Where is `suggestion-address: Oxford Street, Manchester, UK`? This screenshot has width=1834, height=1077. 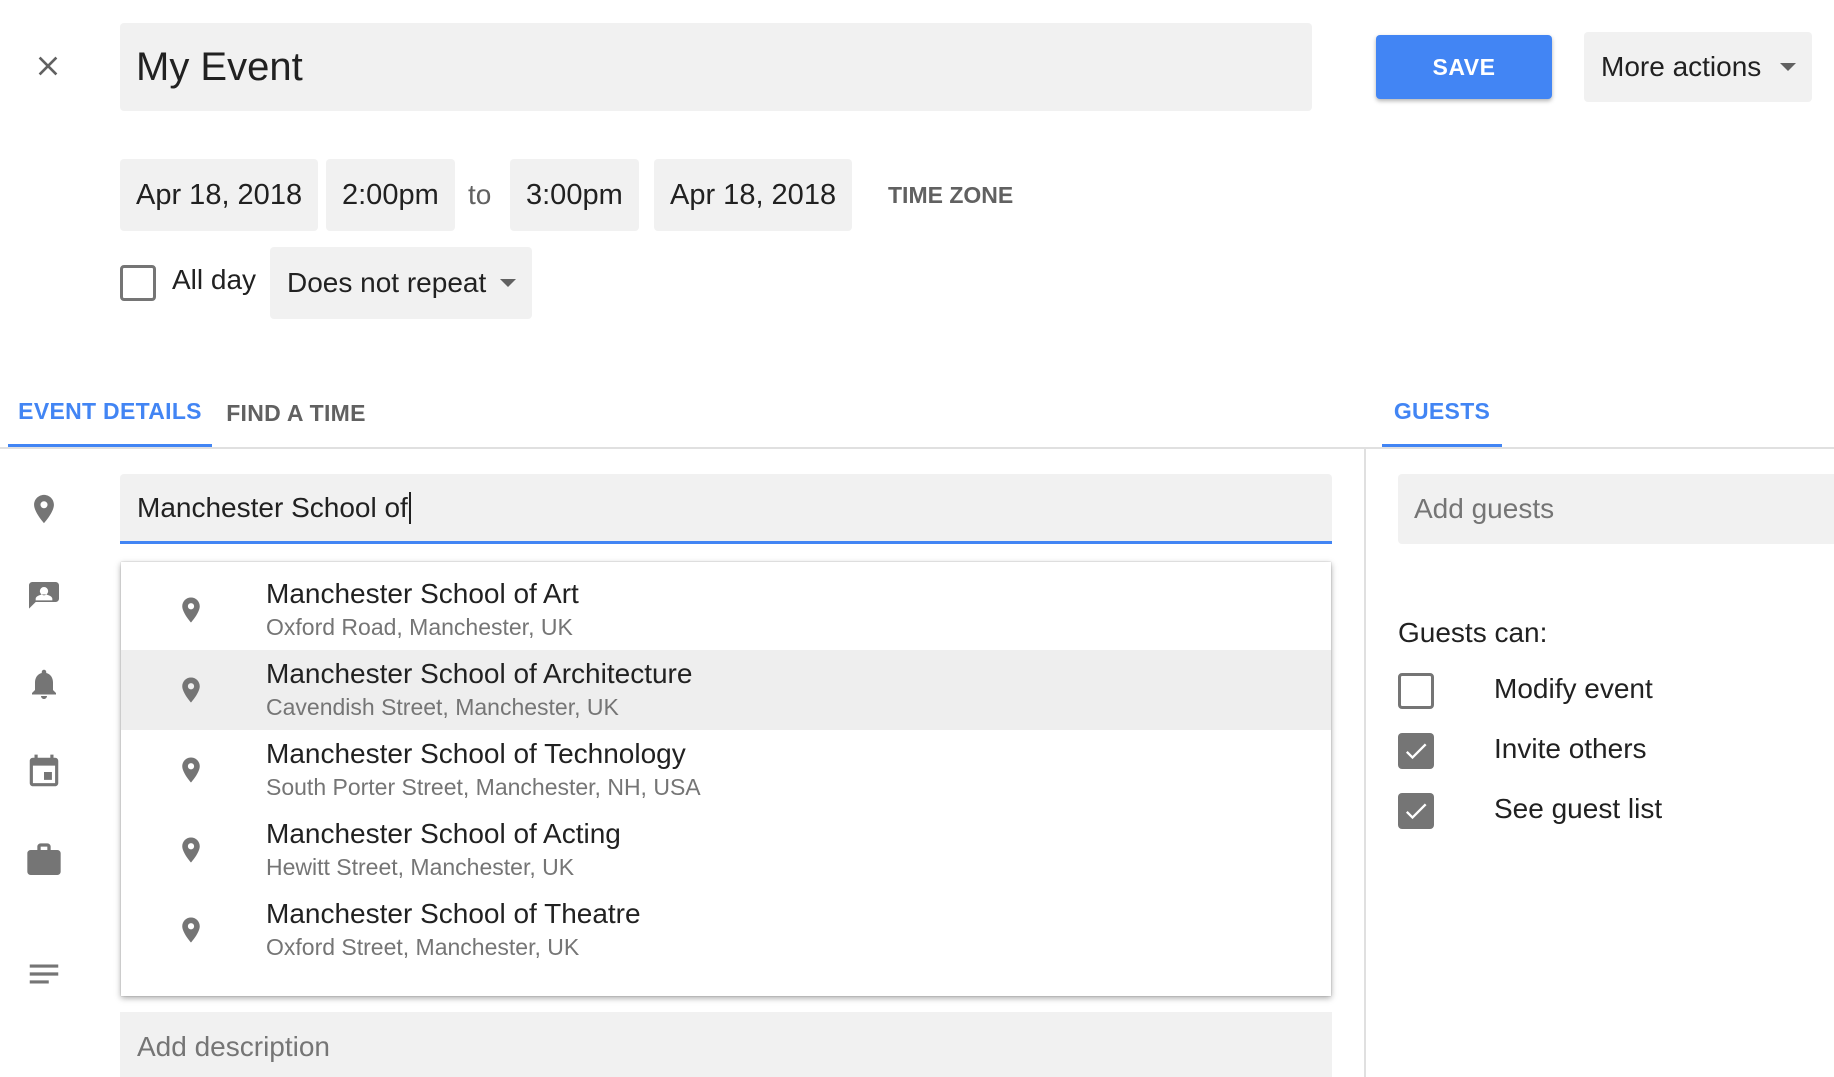
suggestion-address: Oxford Street, Manchester, UK is located at coordinates (423, 947).